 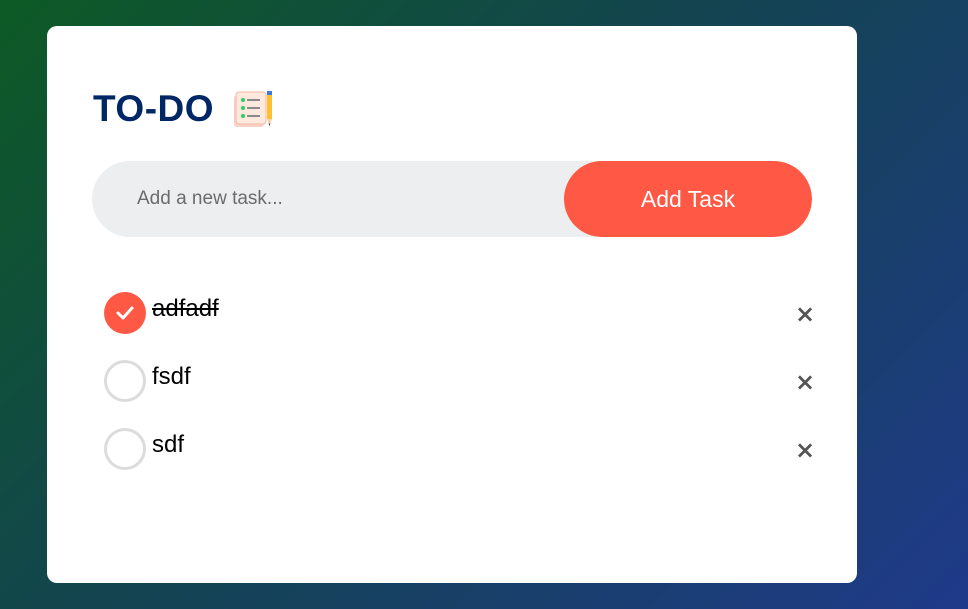 What do you see at coordinates (185, 308) in the screenshot?
I see `task-text: adfadf` at bounding box center [185, 308].